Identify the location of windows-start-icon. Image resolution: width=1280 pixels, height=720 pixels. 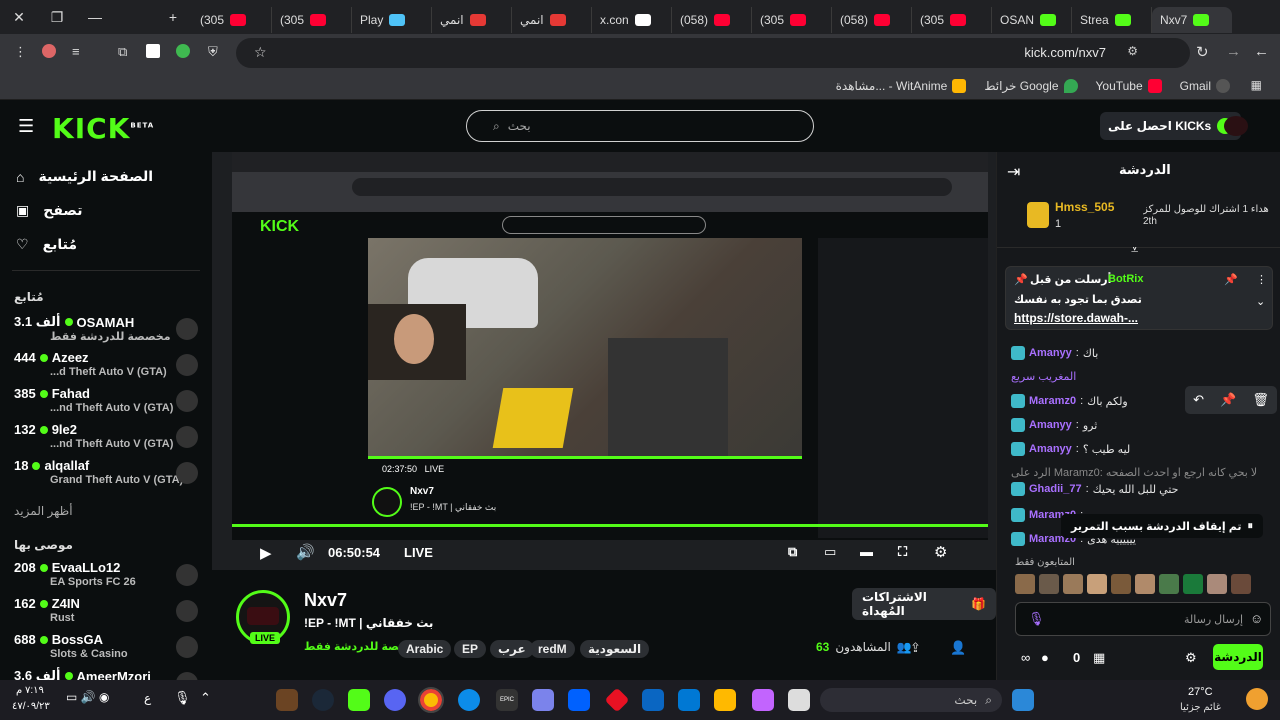
(1023, 700).